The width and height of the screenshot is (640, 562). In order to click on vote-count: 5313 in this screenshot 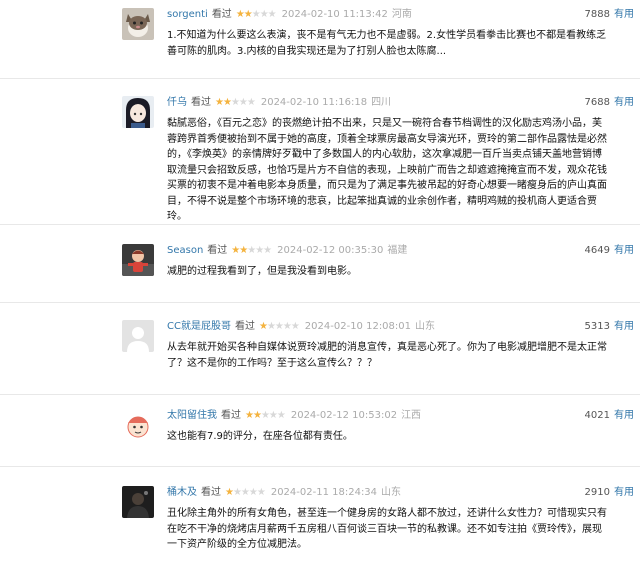, I will do `click(597, 326)`.